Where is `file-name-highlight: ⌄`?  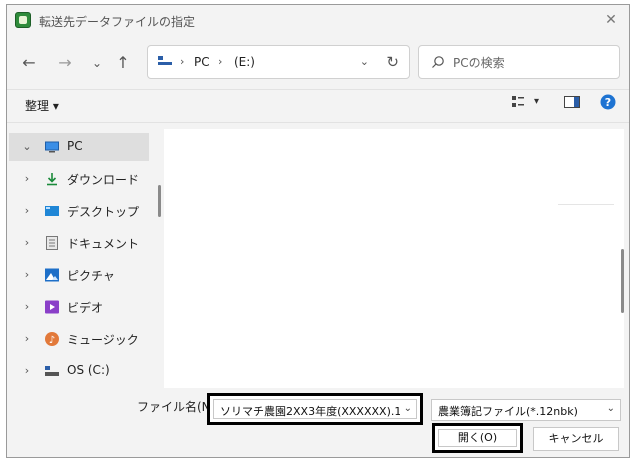
file-name-highlight: ⌄ is located at coordinates (315, 409).